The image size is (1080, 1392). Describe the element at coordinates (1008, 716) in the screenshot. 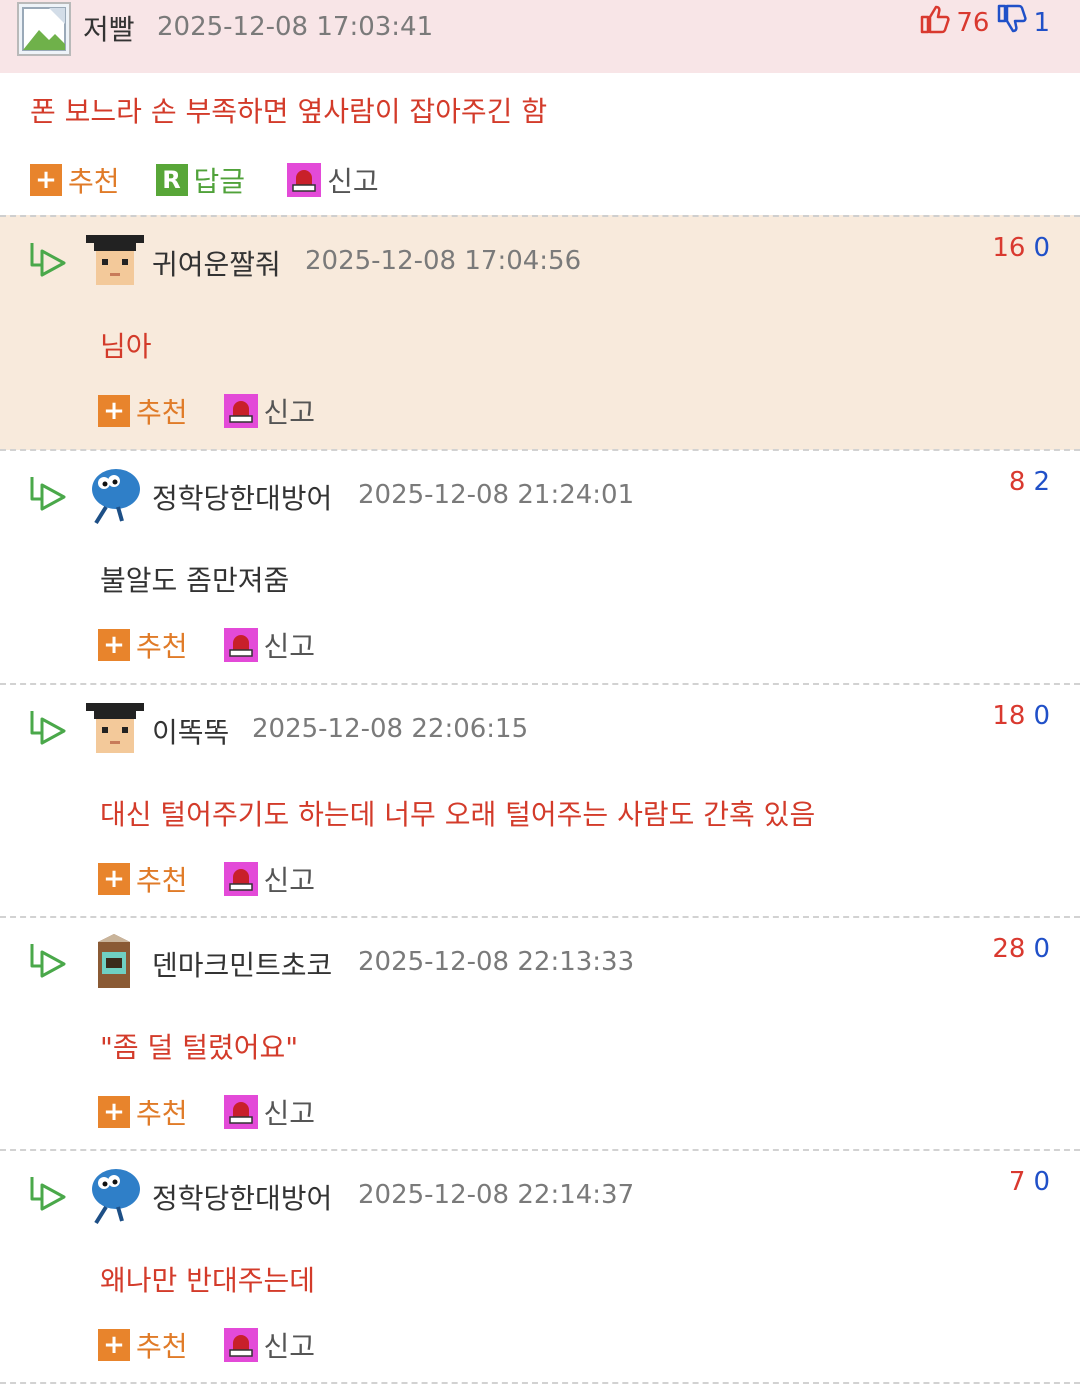

I see `reply-upvote-count: 18` at that location.